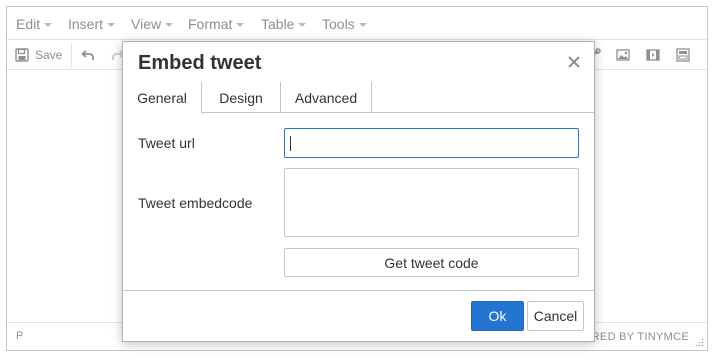 The height and width of the screenshot is (364, 714). I want to click on template-icon, so click(683, 55).